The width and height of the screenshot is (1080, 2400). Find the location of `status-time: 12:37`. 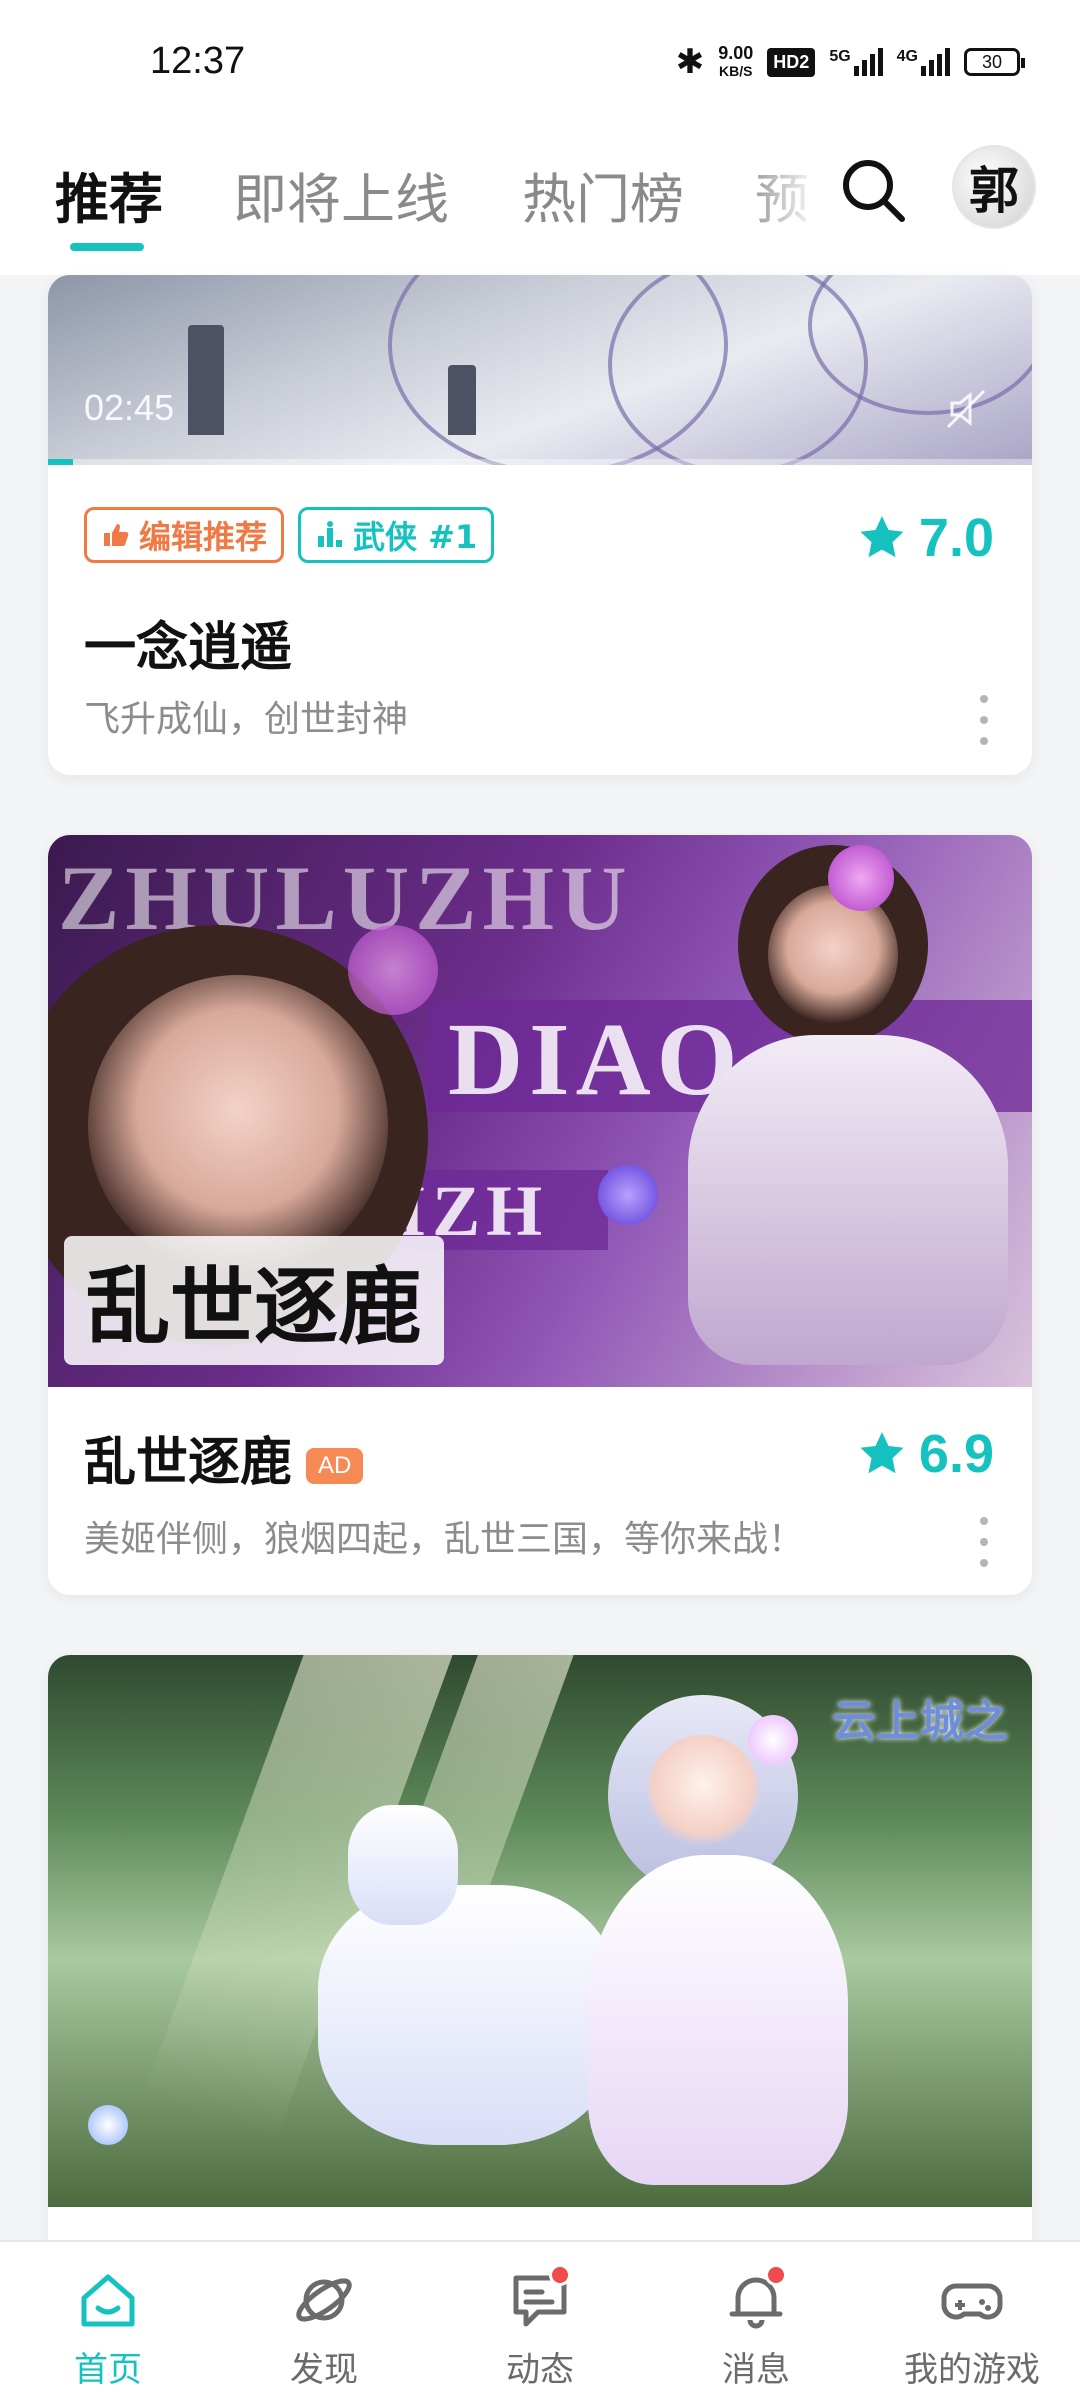

status-time: 12:37 is located at coordinates (198, 61).